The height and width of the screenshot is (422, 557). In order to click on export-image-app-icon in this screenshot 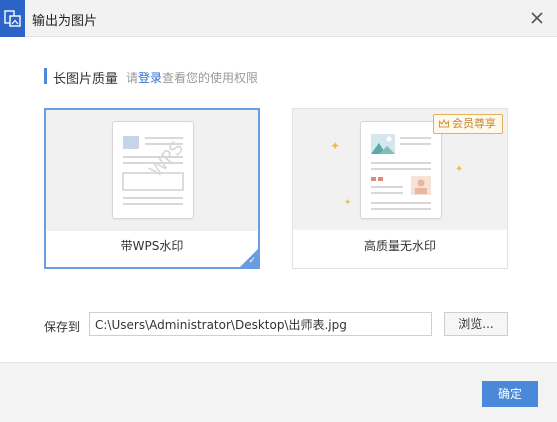, I will do `click(12, 18)`.